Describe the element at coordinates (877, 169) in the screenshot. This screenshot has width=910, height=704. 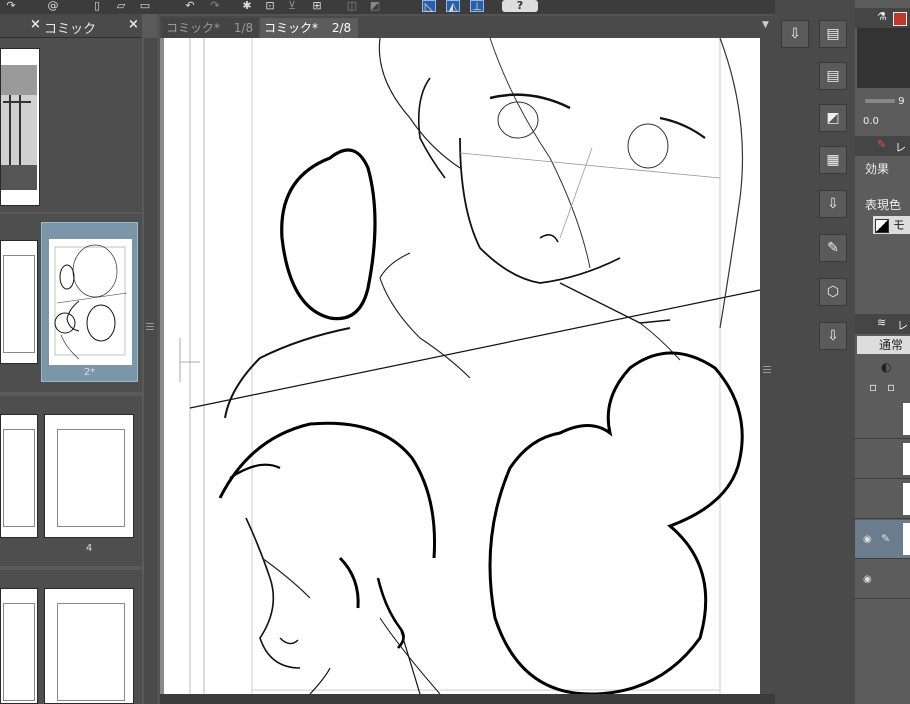
I see `effect-label: 効果` at that location.